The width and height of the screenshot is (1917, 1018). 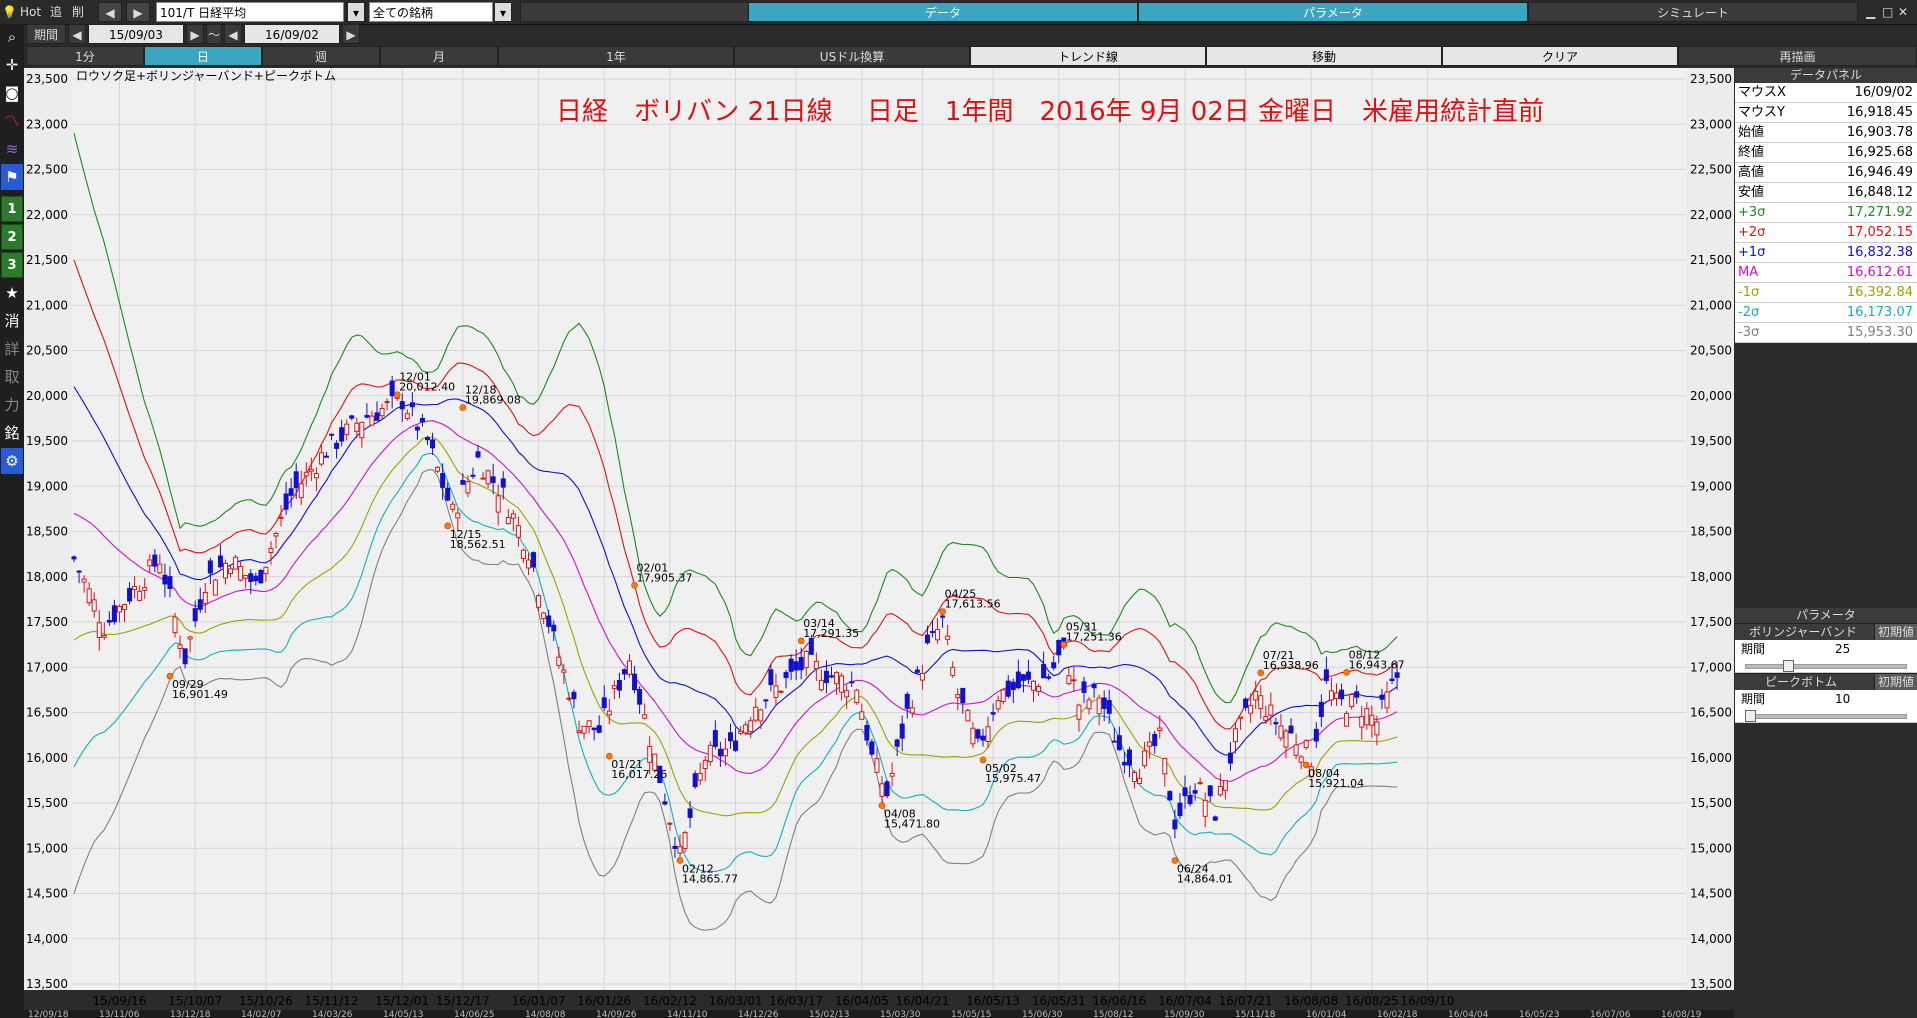 I want to click on peakbottom-period-value: 10, so click(x=1842, y=699).